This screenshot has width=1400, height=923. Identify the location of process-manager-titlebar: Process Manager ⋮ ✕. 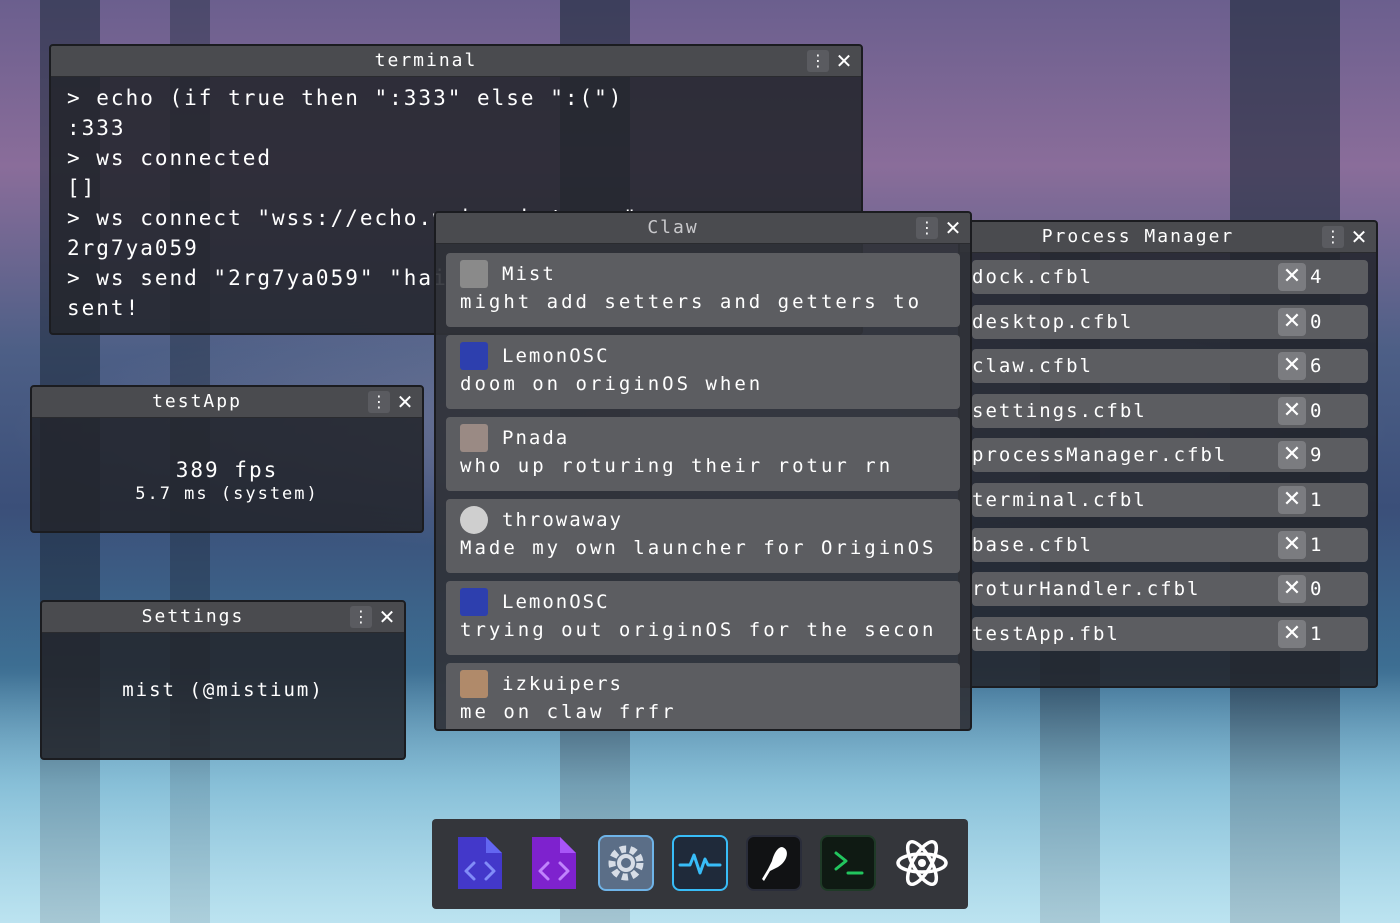
(1168, 237).